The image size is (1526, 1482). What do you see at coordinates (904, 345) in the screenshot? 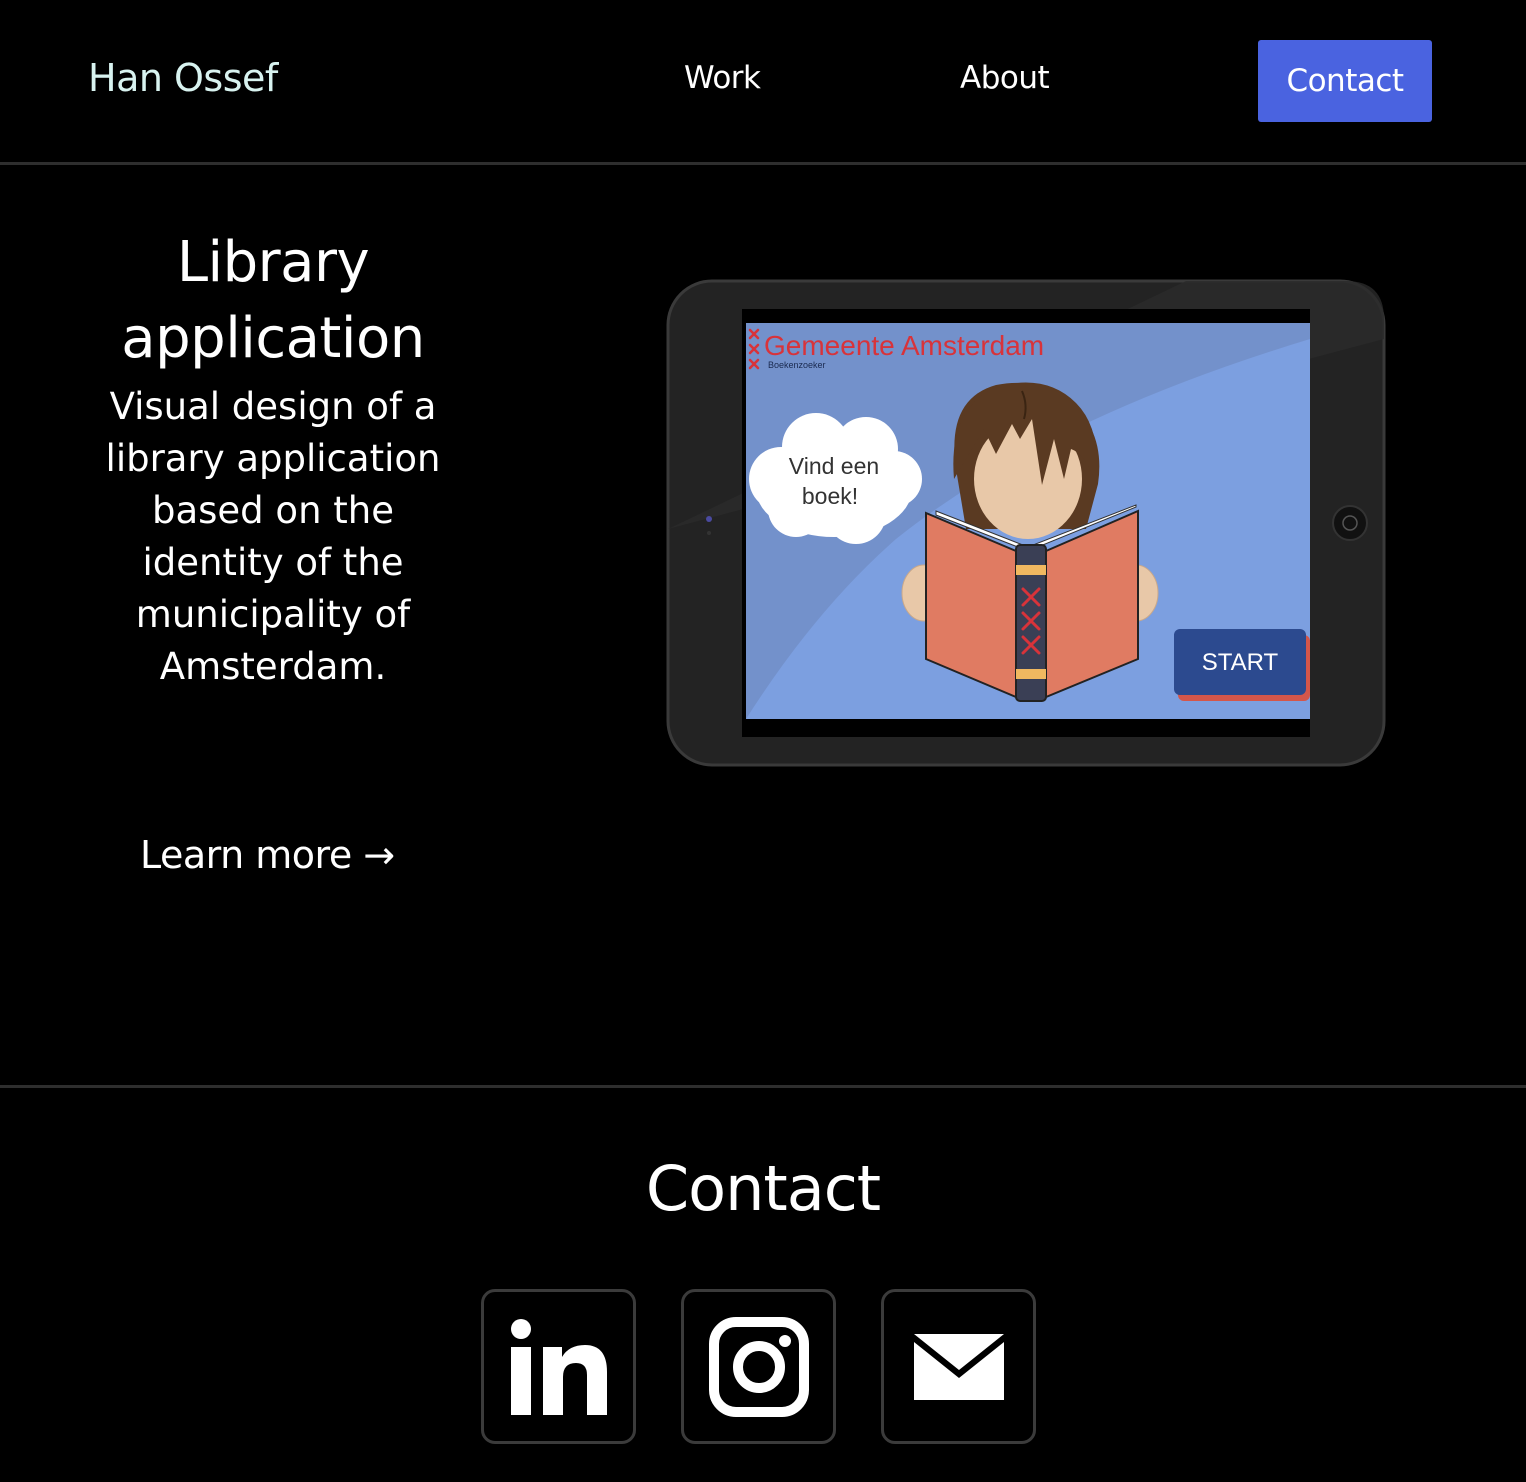
I see `mockup-brand: Gemeente Amsterdam` at bounding box center [904, 345].